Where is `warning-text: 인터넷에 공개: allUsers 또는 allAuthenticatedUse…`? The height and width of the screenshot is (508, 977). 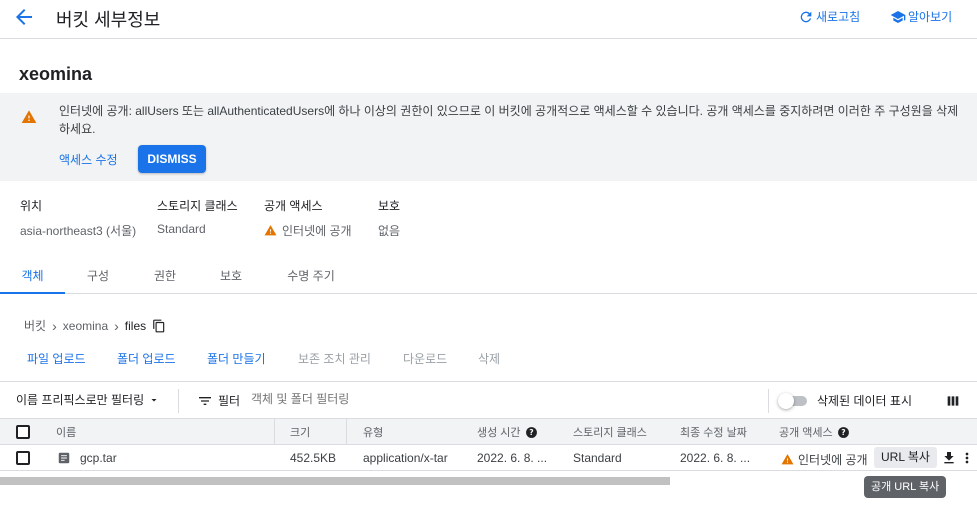
warning-text: 인터넷에 공개: allUsers 또는 allAuthenticatedUse… is located at coordinates (509, 120).